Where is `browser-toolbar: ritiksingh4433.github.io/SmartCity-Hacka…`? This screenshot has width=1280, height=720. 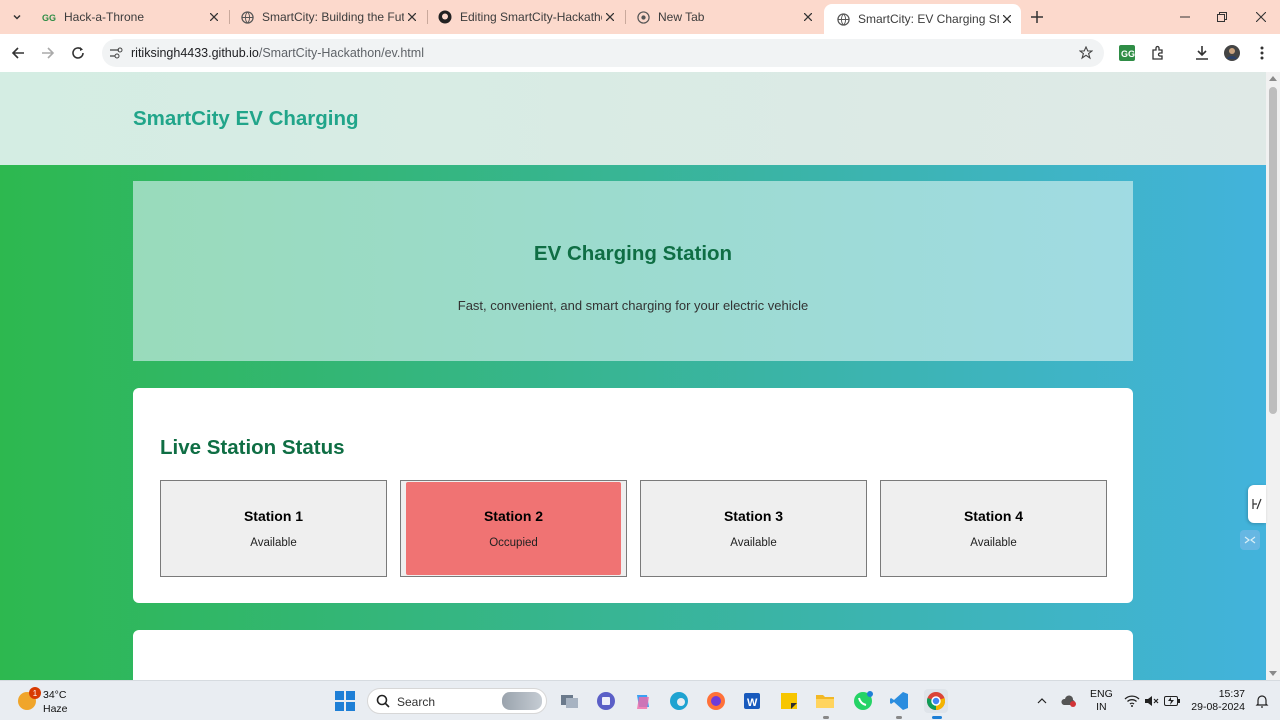
browser-toolbar: ritiksingh4433.github.io/SmartCity-Hacka… is located at coordinates (640, 53).